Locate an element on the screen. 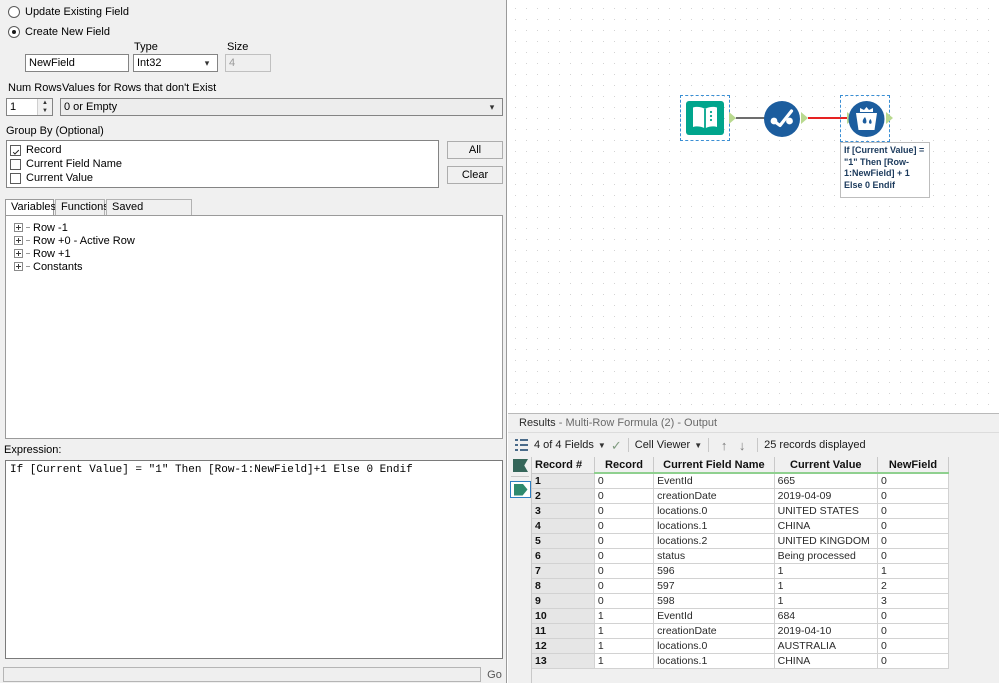 The image size is (999, 683). size-input: 4 is located at coordinates (248, 63).